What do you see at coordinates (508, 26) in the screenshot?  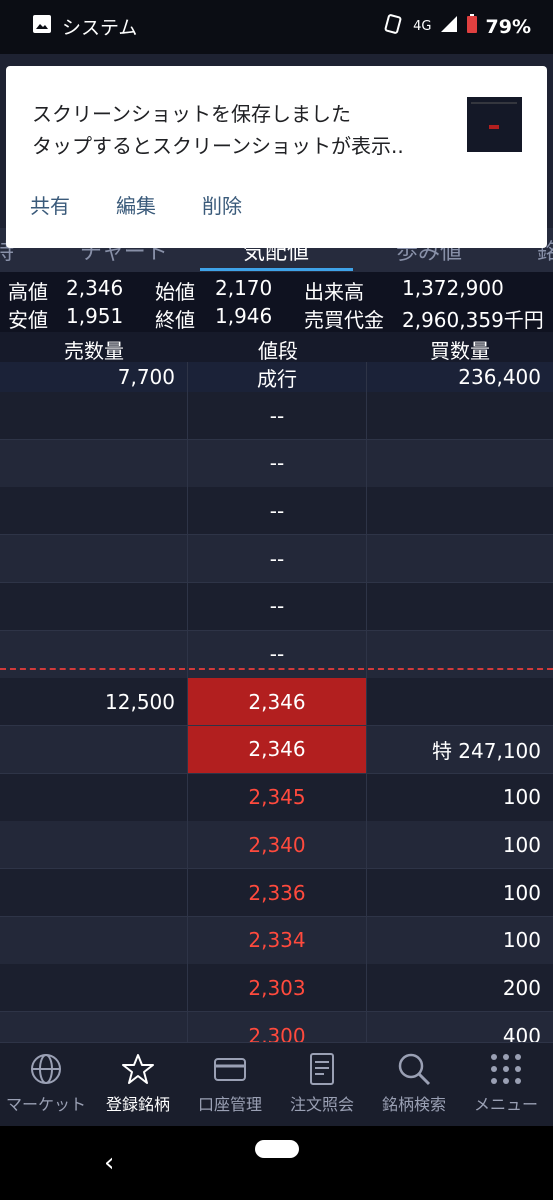 I see `battery-level: 79%` at bounding box center [508, 26].